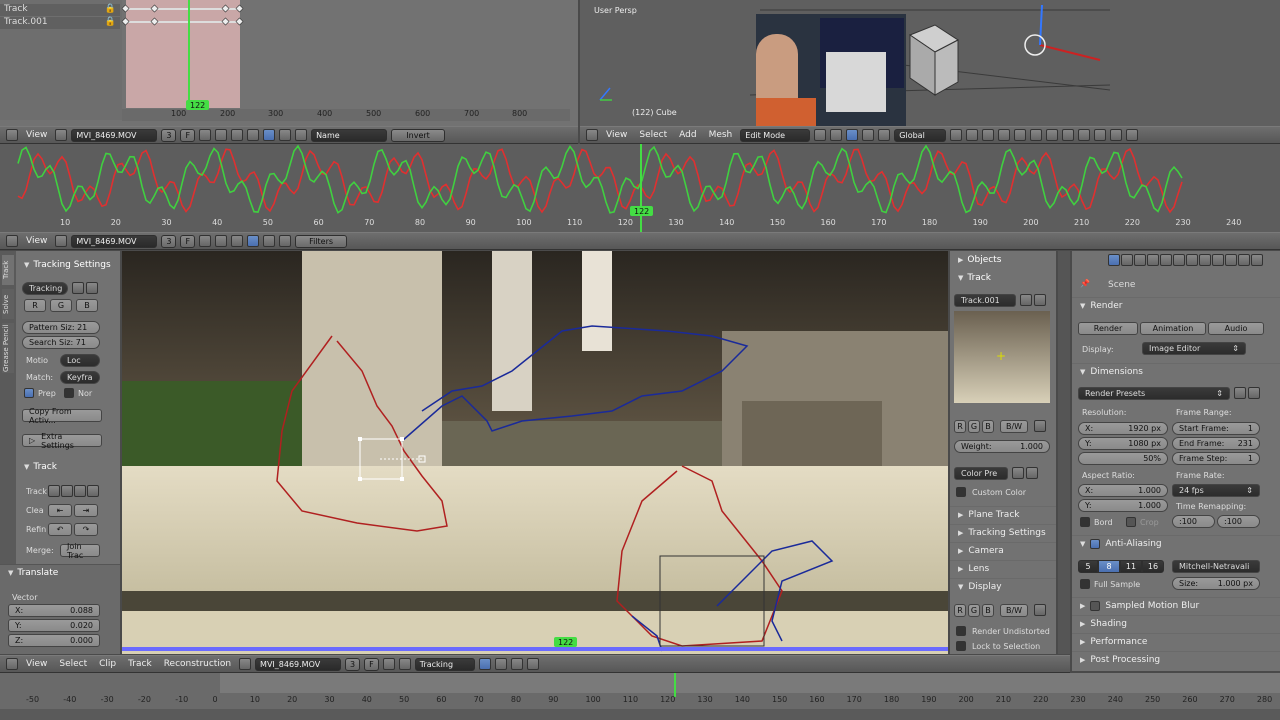 The height and width of the screenshot is (720, 1280). I want to click on sampled-motion-blur-section: ▶ Sampled Motion Blur, so click(1176, 605).